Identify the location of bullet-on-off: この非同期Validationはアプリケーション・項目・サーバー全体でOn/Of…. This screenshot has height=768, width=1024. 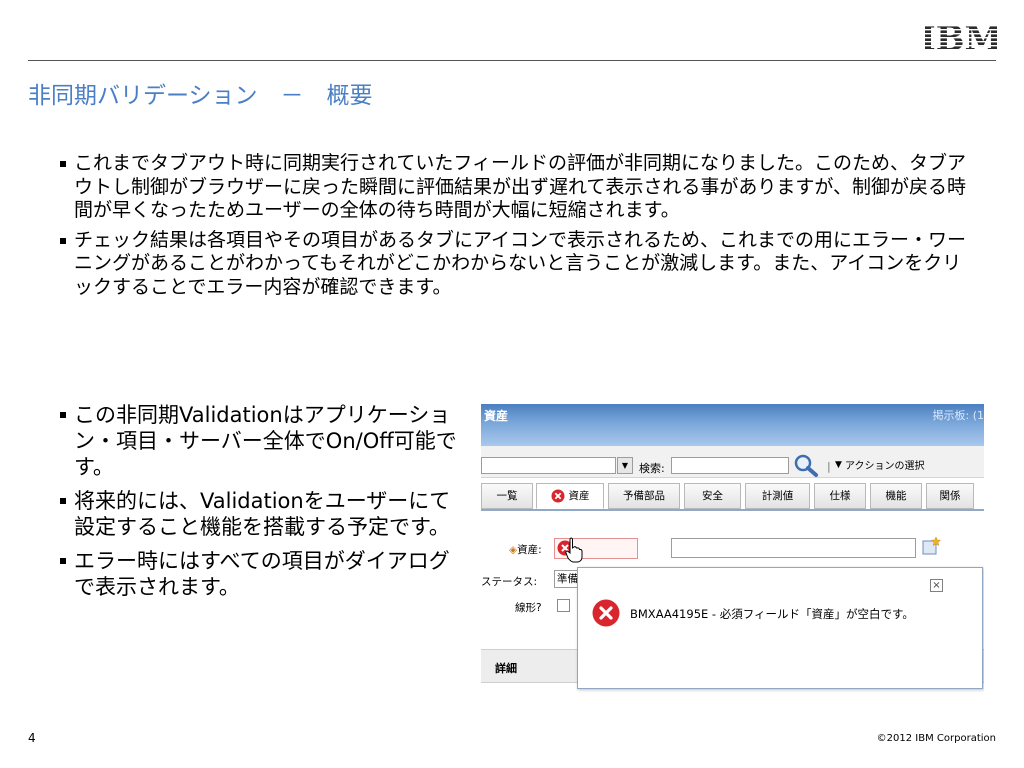
(262, 441).